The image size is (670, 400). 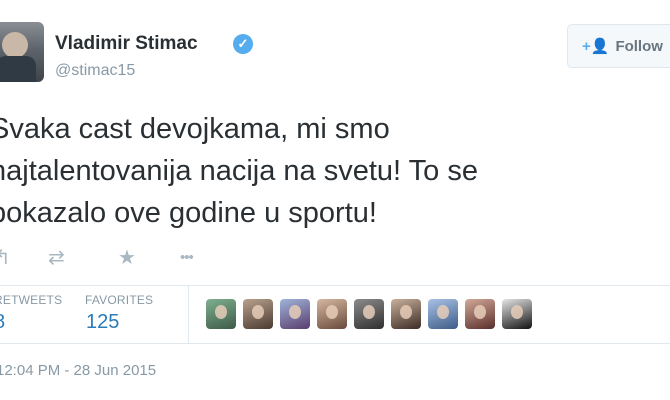 What do you see at coordinates (243, 44) in the screenshot?
I see `verified-badge-icon: ✓` at bounding box center [243, 44].